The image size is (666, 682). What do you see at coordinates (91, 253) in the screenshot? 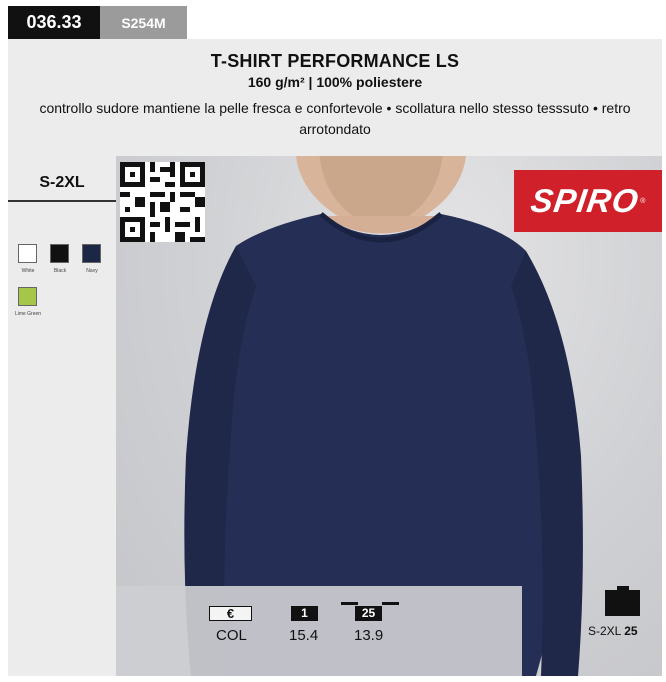
I see `swatch-navy` at bounding box center [91, 253].